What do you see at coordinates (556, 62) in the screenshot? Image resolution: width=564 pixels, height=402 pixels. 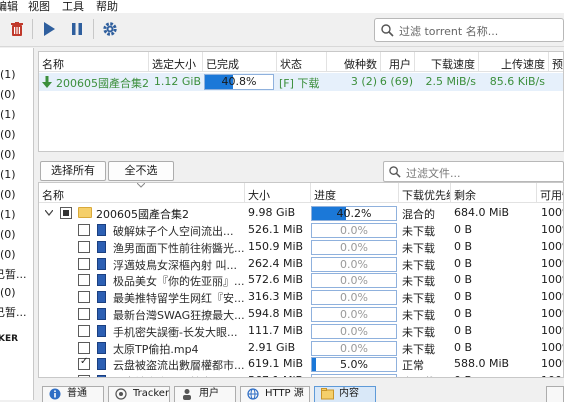 I see `column-eta: 预` at bounding box center [556, 62].